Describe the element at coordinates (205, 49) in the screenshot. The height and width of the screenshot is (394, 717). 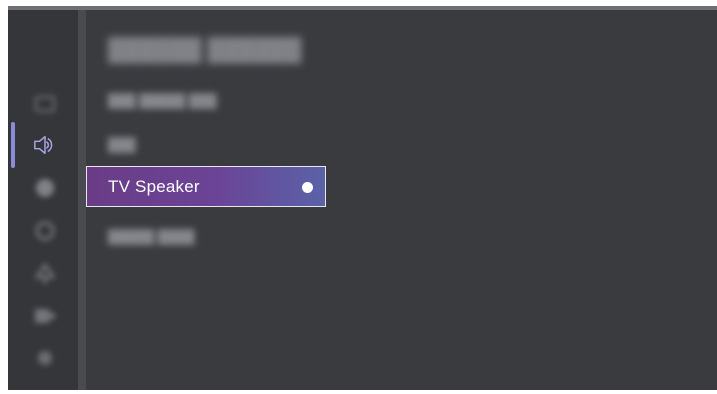
I see `page-title: ██████ ██████` at that location.